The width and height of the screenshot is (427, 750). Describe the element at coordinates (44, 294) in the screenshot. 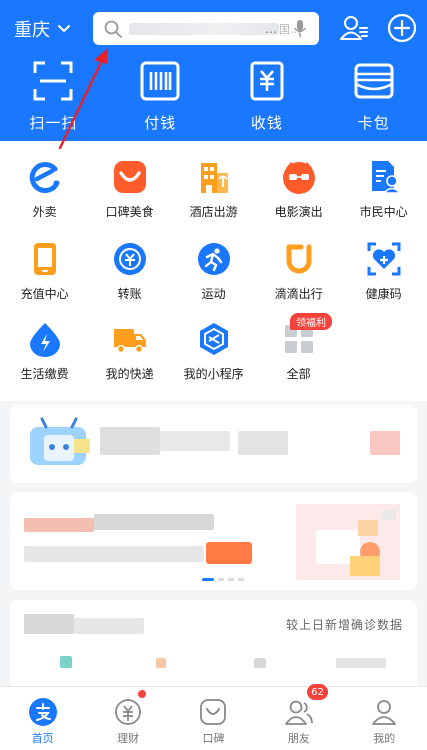

I see `grid-label: 充值中心` at that location.